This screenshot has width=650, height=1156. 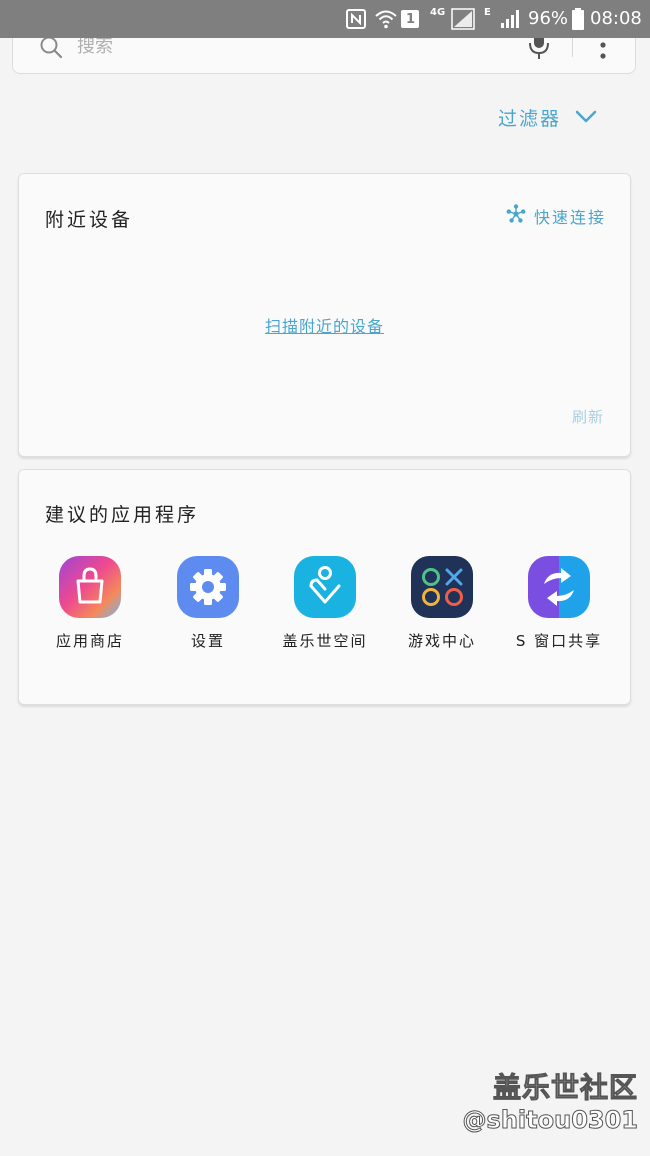 What do you see at coordinates (325, 641) in the screenshot?
I see `app-label-galaxy-space: 盖乐世空间` at bounding box center [325, 641].